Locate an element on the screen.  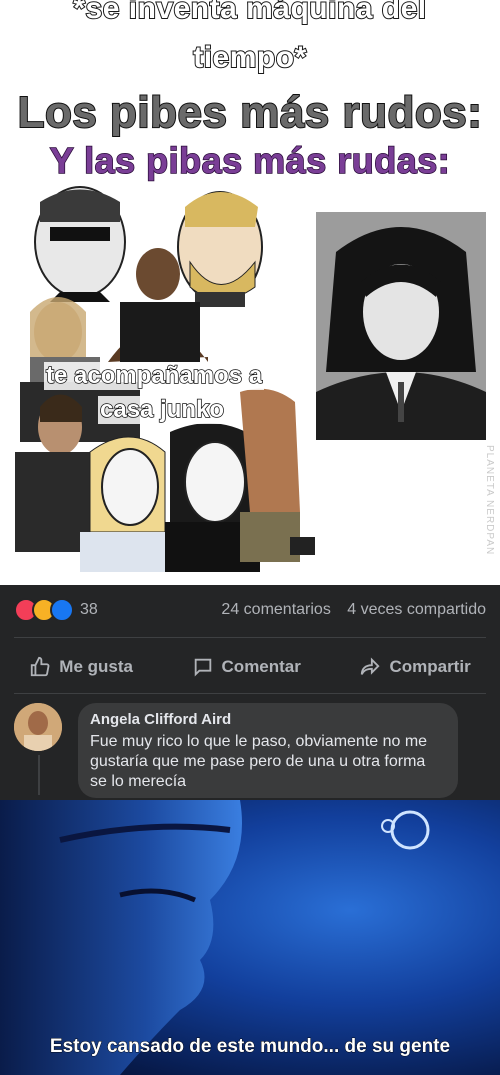
divider-top is located at coordinates (250, 637).